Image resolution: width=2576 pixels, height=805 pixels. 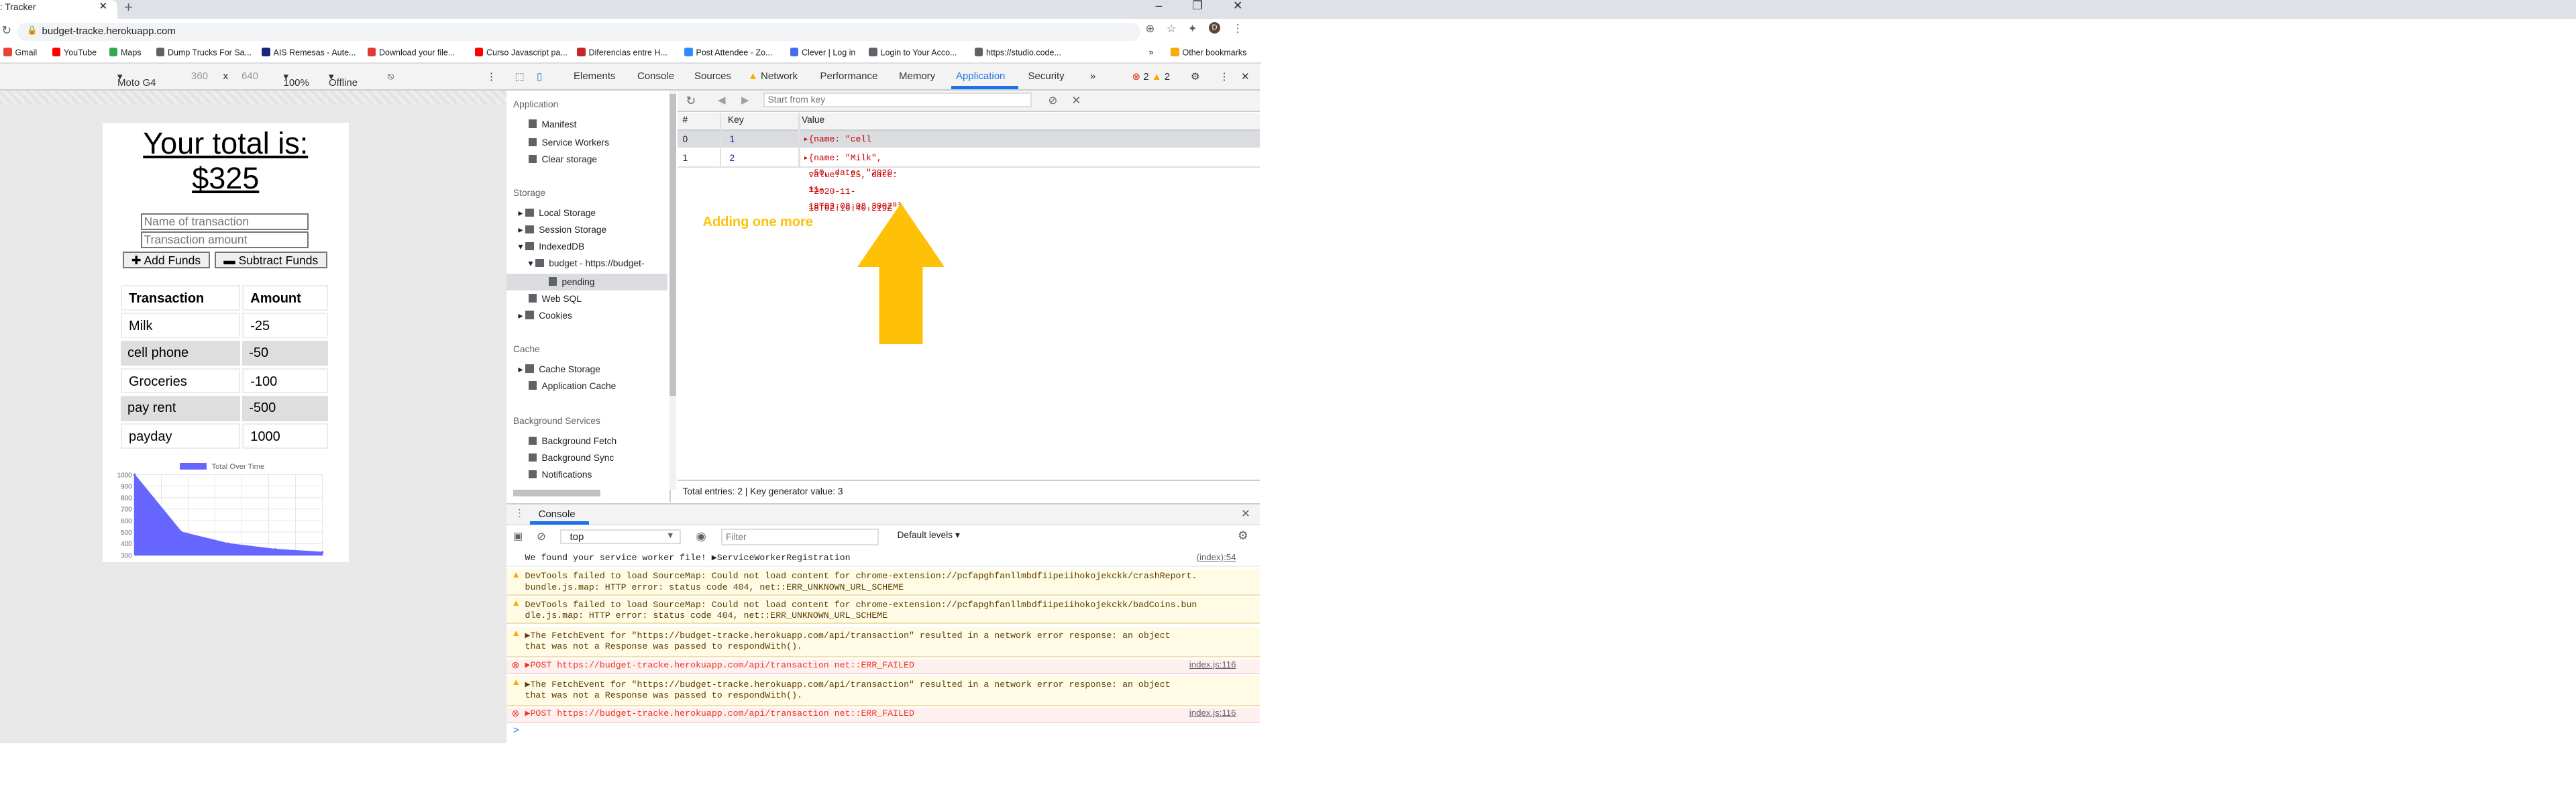 What do you see at coordinates (822, 53) in the screenshot?
I see `bookmark-item: Clever | Log in` at bounding box center [822, 53].